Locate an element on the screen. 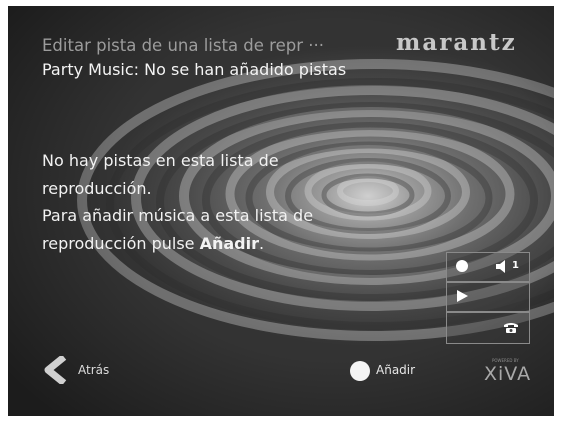  message-line: Para añadir música a esta lista de is located at coordinates (178, 215).